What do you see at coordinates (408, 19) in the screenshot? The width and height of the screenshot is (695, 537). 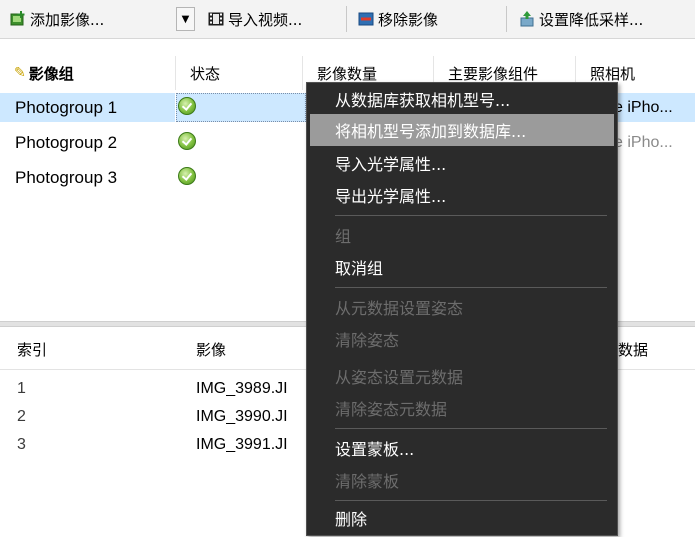 I see `remove-images-label: 移除影像` at bounding box center [408, 19].